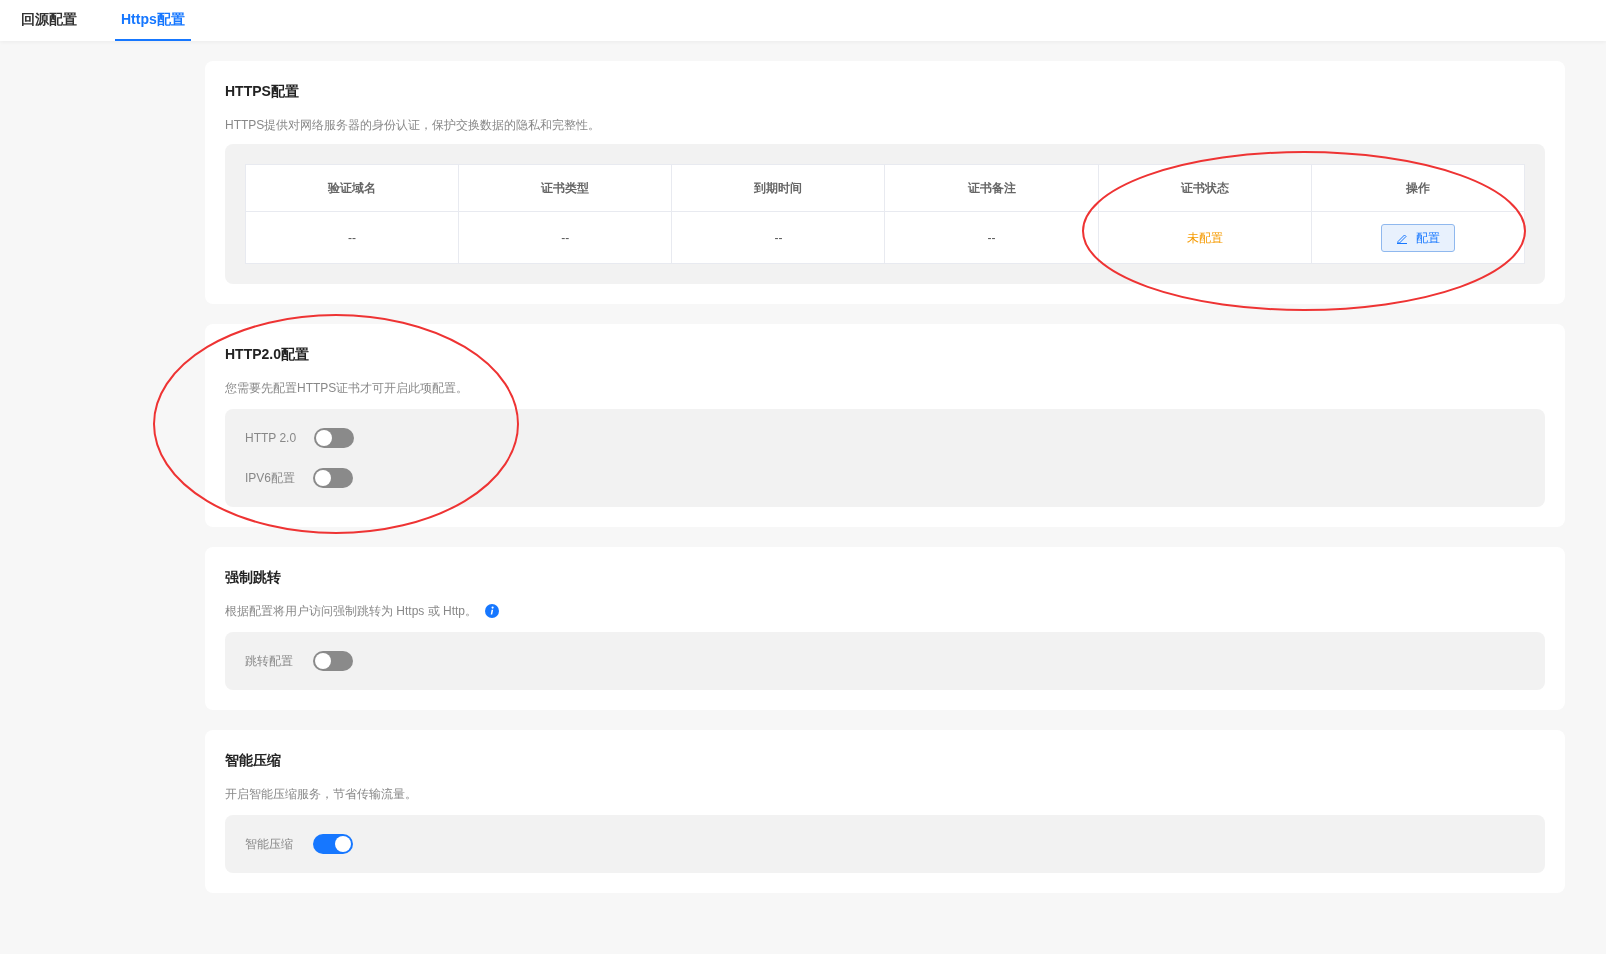  What do you see at coordinates (565, 188) in the screenshot?
I see `column-header: 证书类型` at bounding box center [565, 188].